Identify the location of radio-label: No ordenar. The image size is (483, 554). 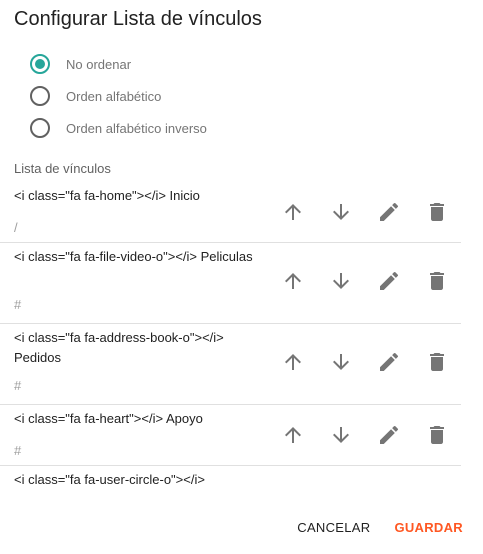
(99, 64).